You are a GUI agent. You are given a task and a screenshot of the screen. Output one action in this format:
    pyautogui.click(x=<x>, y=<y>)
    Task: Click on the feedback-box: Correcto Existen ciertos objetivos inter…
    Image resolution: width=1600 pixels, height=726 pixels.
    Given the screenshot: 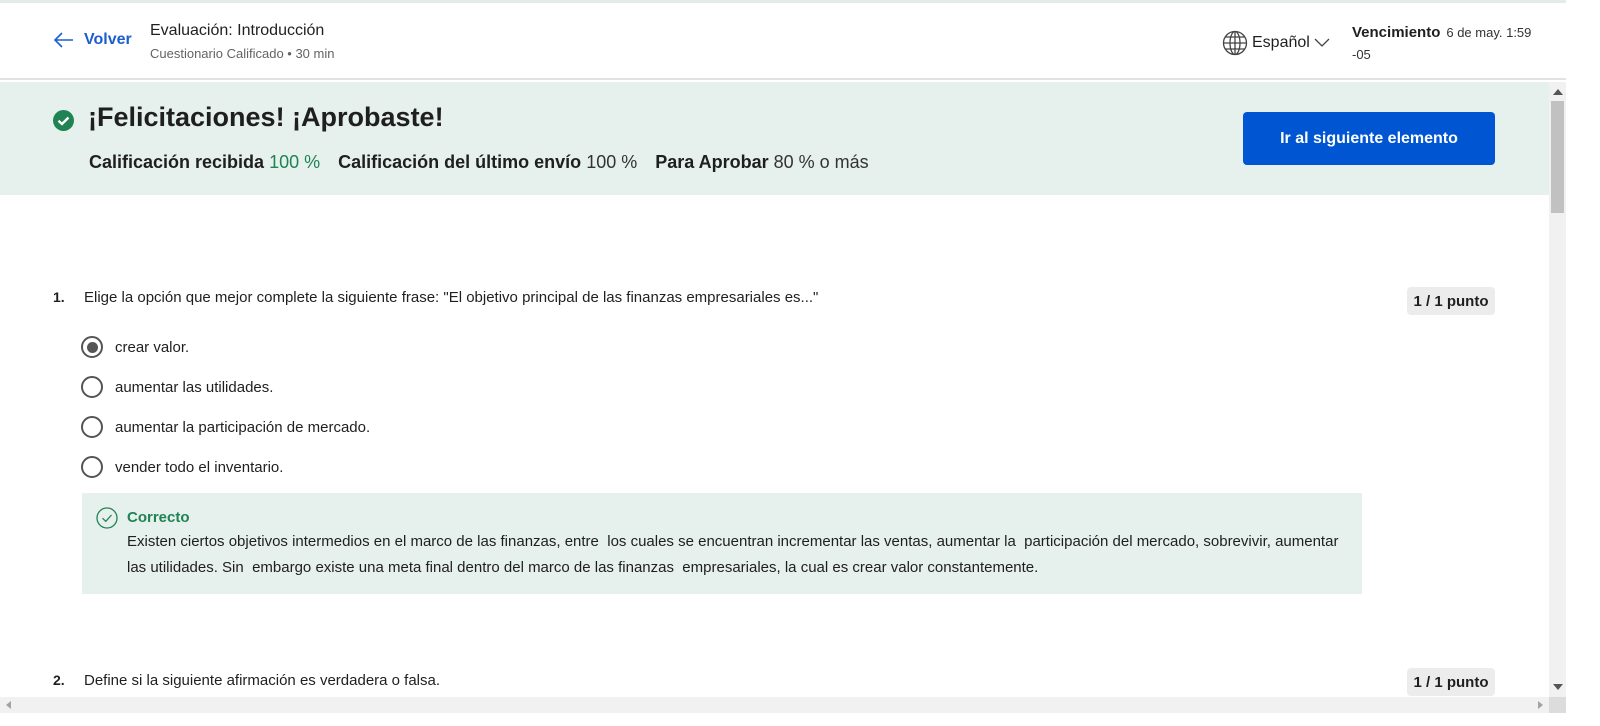 What is the action you would take?
    pyautogui.click(x=722, y=543)
    